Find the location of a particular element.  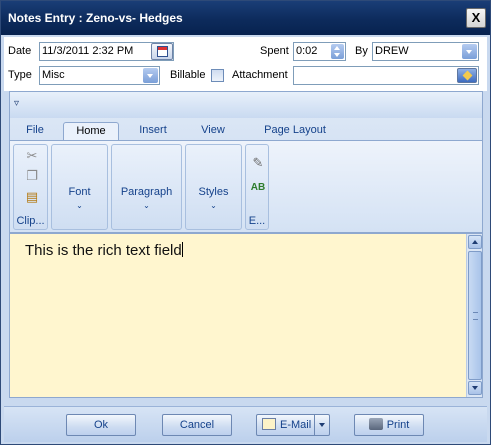

type-label: Type is located at coordinates (20, 75).